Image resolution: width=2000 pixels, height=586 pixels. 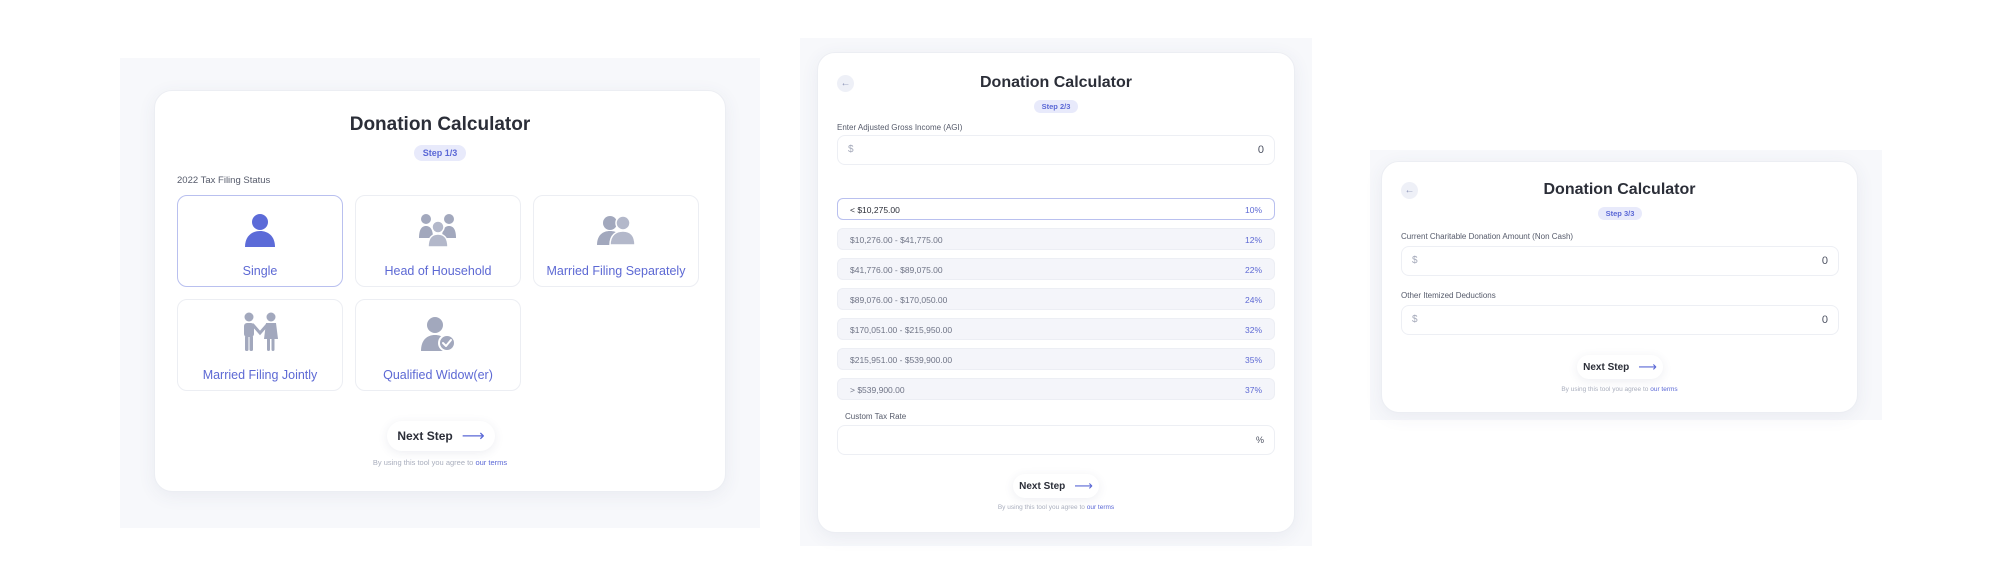 What do you see at coordinates (1824, 261) in the screenshot?
I see `donation-amount-value: 0` at bounding box center [1824, 261].